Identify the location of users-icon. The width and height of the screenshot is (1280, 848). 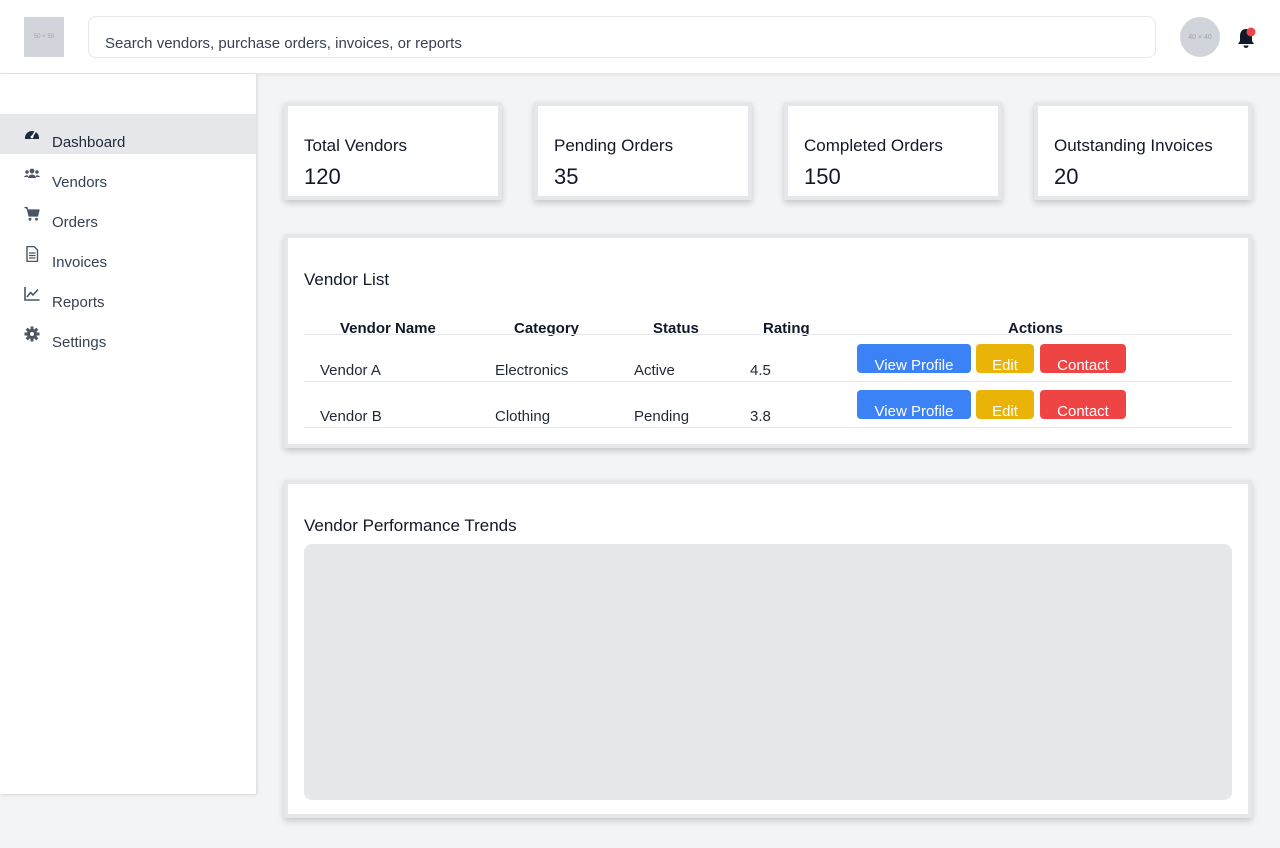
(32, 173).